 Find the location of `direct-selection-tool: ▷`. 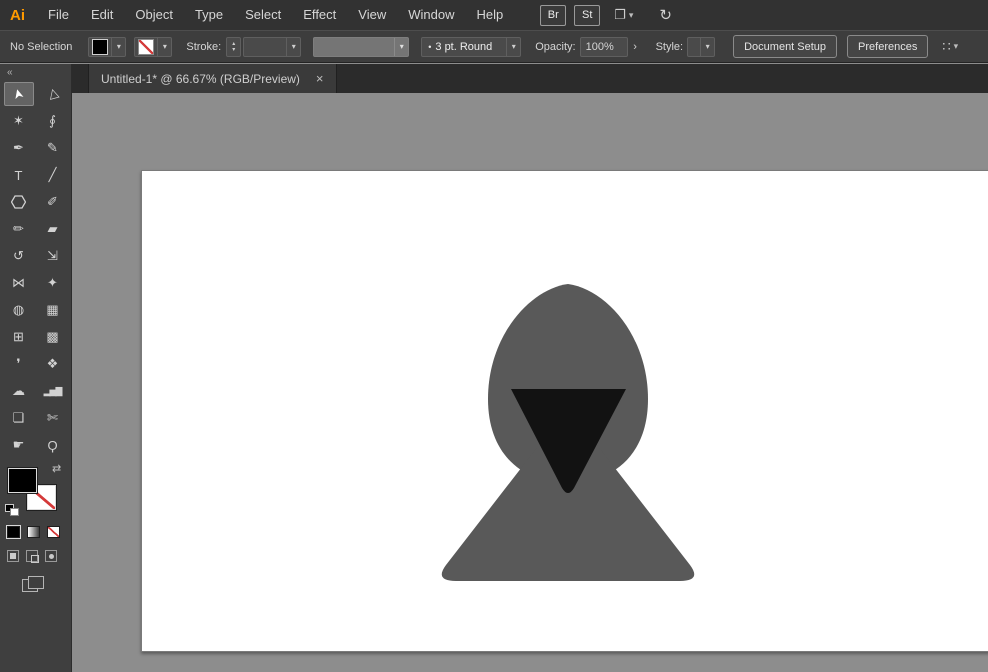

direct-selection-tool: ▷ is located at coordinates (53, 94).